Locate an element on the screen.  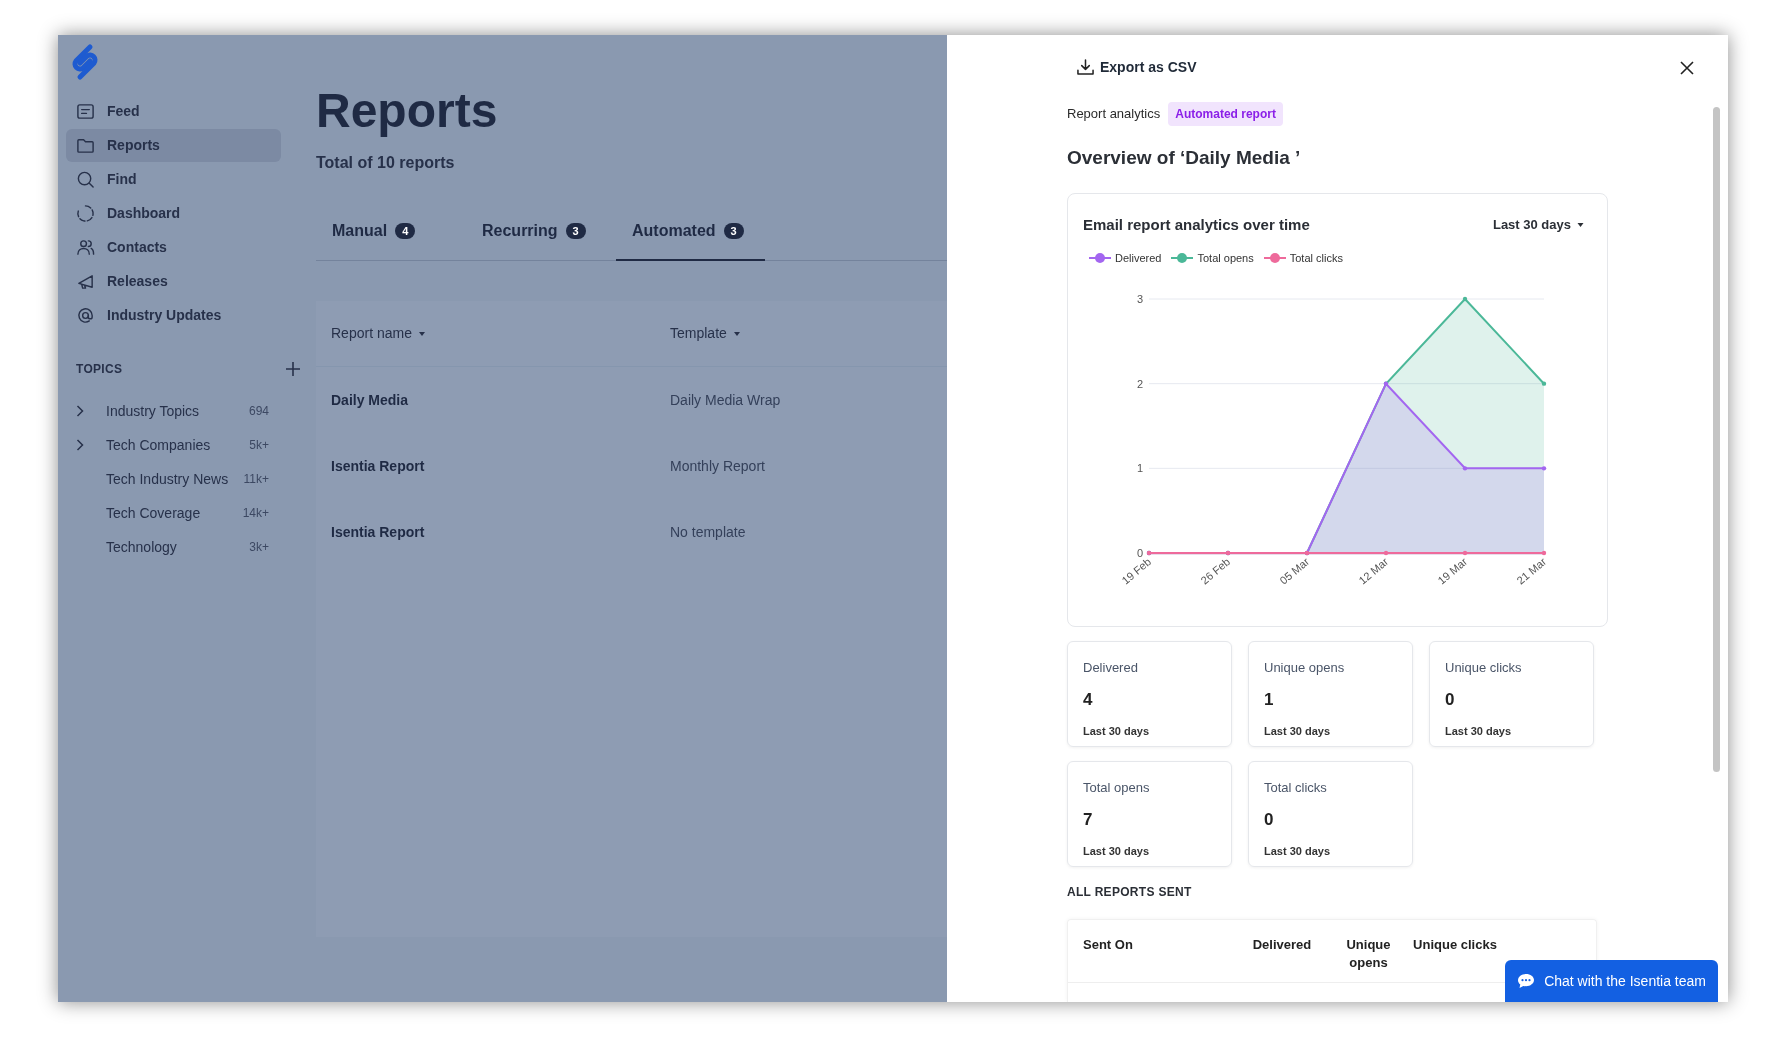
megaphone-icon is located at coordinates (85, 281).